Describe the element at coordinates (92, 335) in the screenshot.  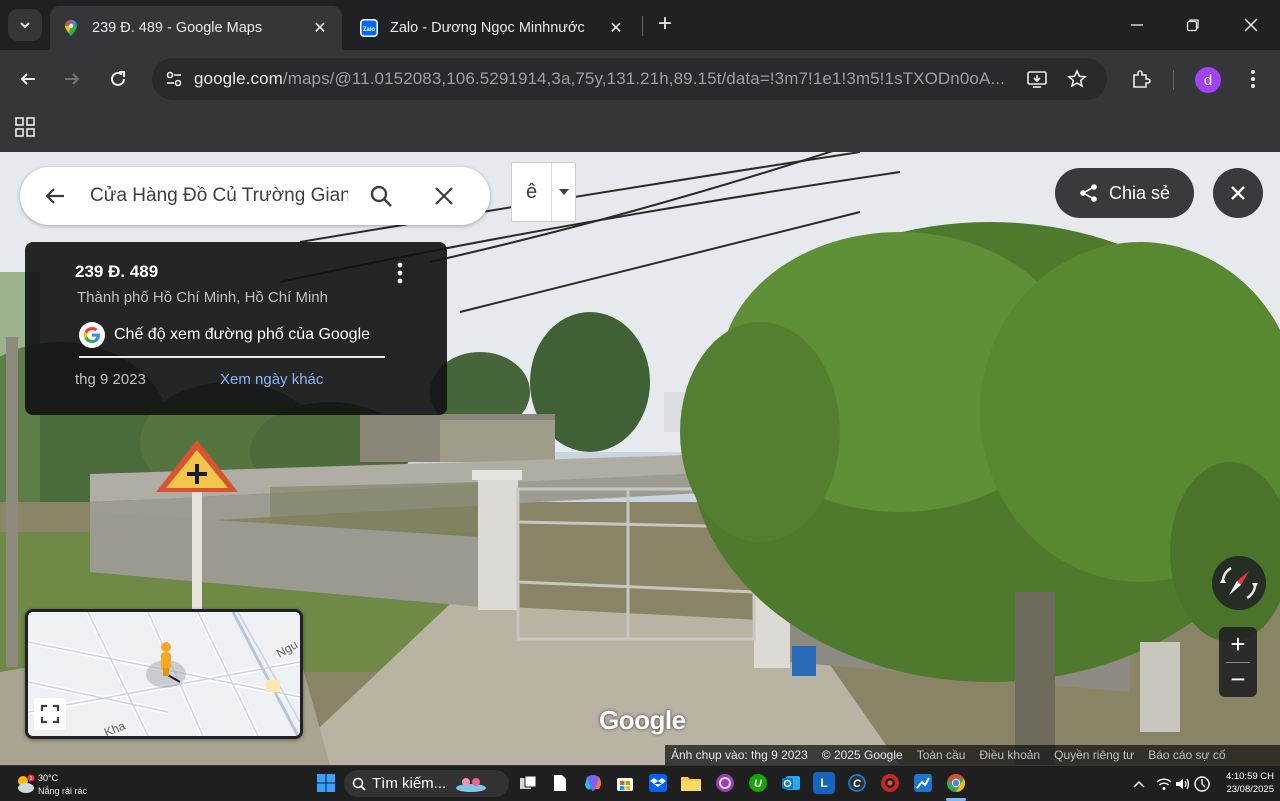
I see `google-g-icon` at that location.